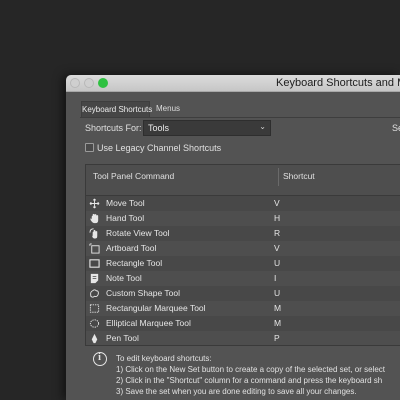 Image resolution: width=400 pixels, height=400 pixels. I want to click on shortcuts-for-value: Tools, so click(159, 128).